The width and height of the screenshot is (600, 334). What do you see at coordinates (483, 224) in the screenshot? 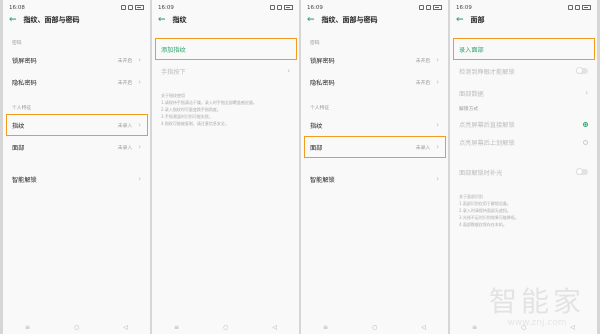
I see `note-line: 4.面部数据仅保存在本机。` at bounding box center [483, 224].